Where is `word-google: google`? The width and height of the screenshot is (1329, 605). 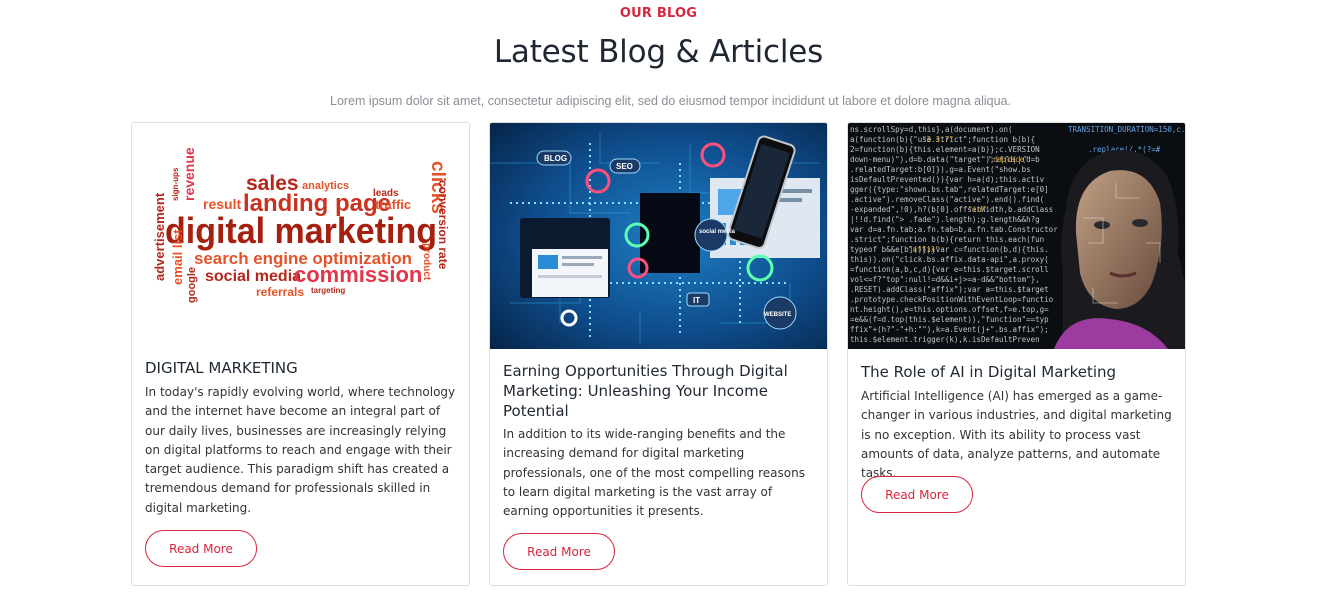 word-google: google is located at coordinates (192, 285).